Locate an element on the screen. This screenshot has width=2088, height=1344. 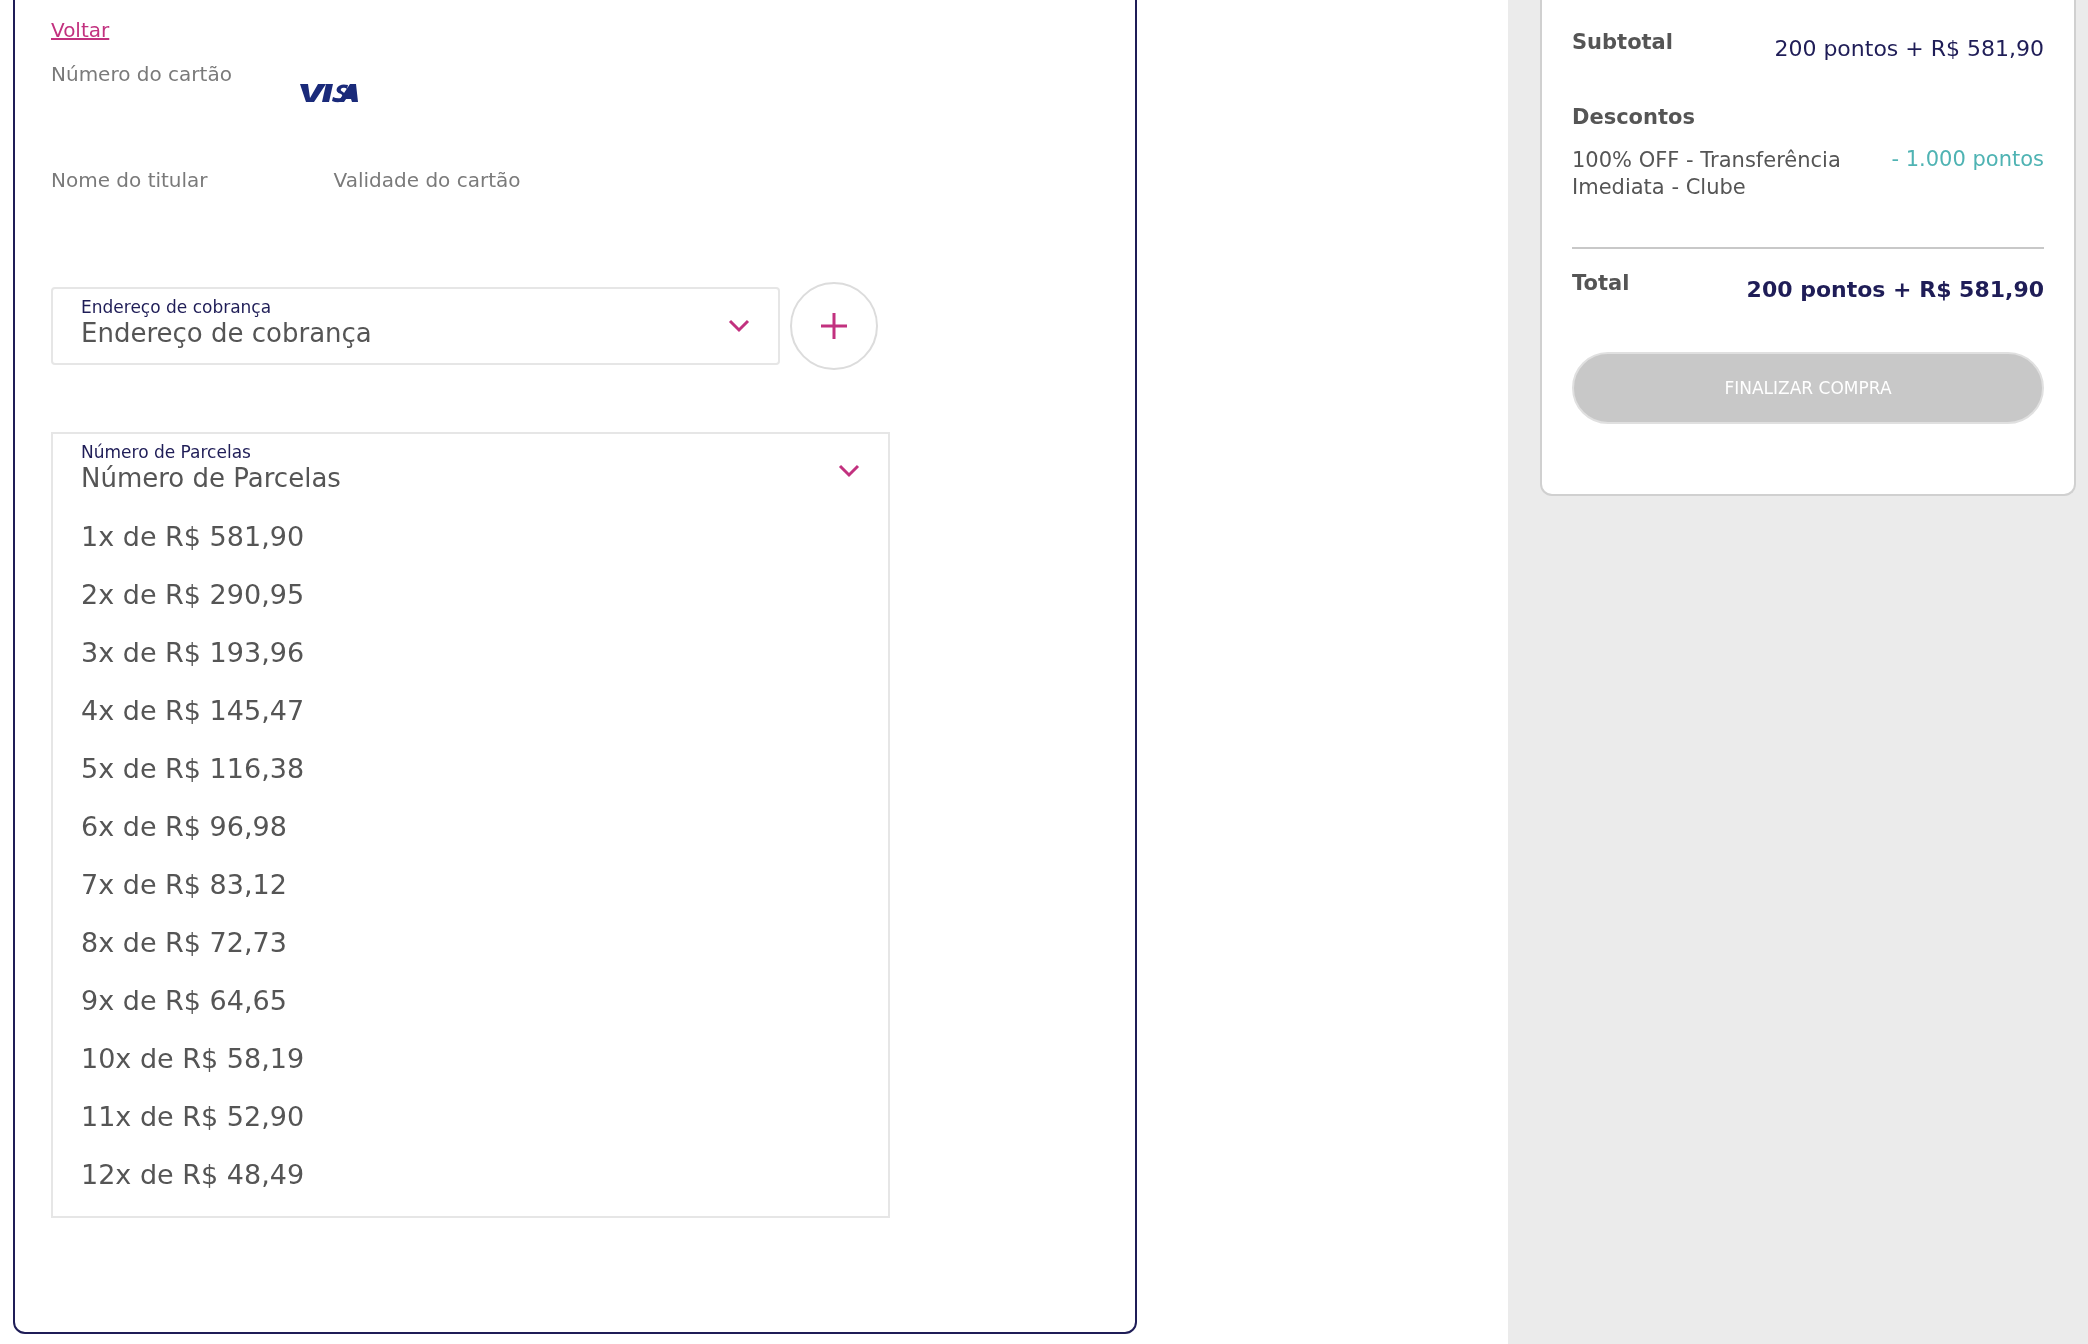
summary-label: Total is located at coordinates (1601, 283).